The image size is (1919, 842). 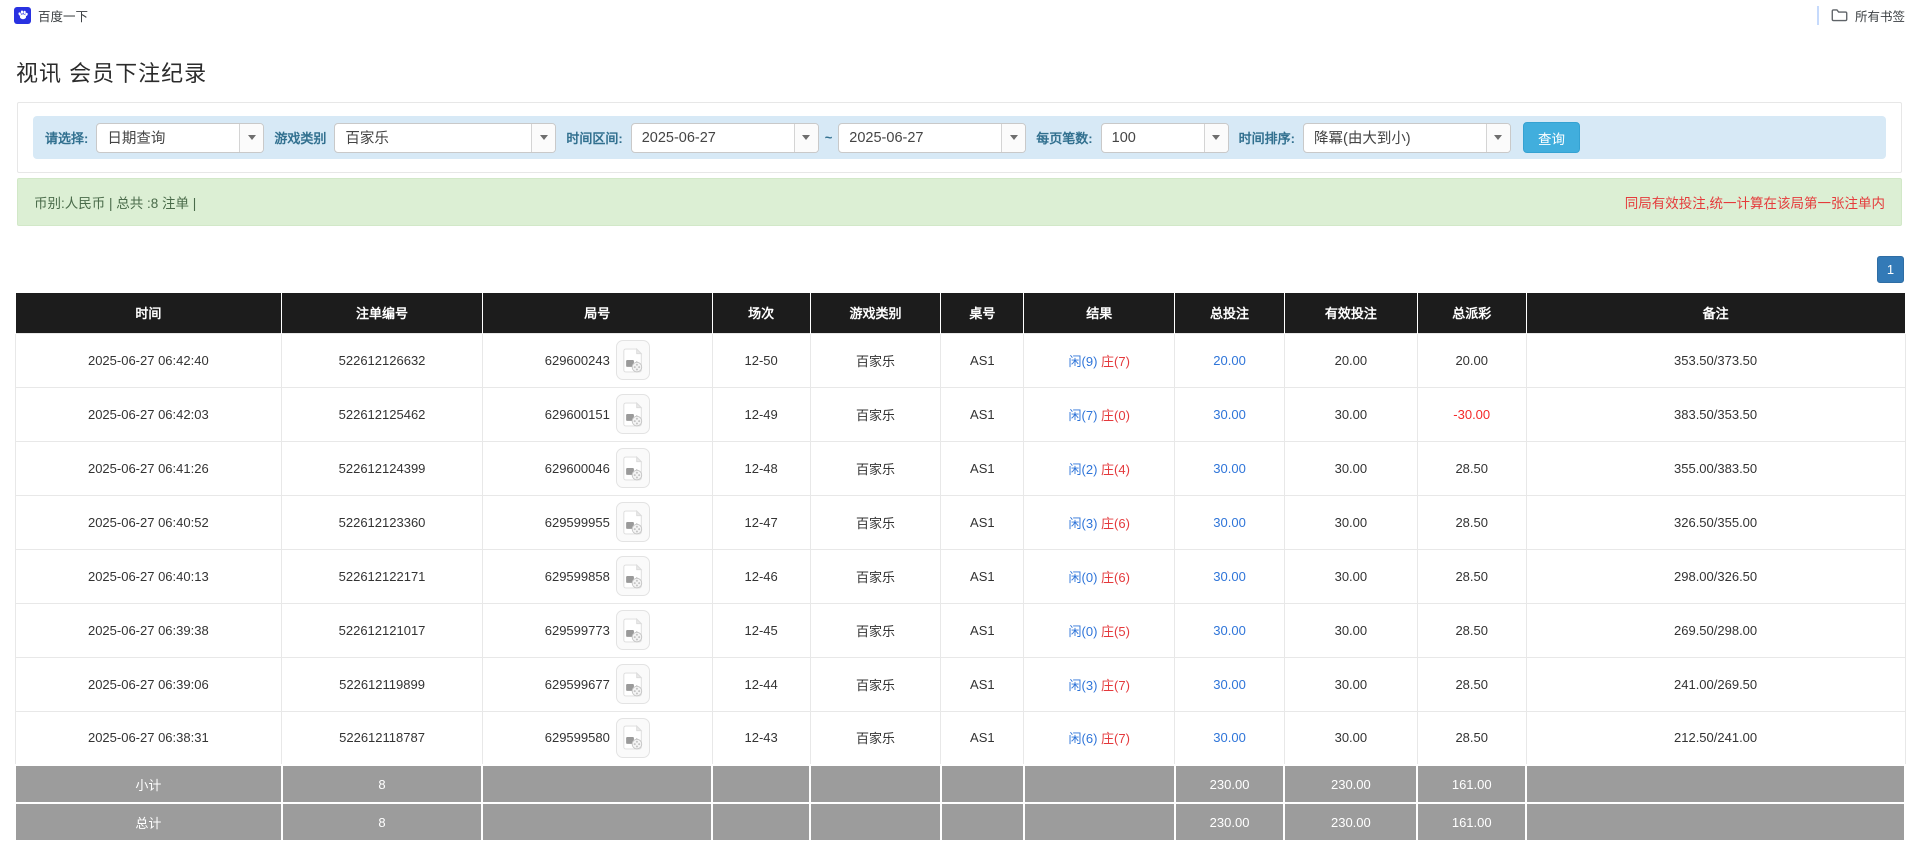 What do you see at coordinates (577, 522) in the screenshot?
I see `round-id: 629599955` at bounding box center [577, 522].